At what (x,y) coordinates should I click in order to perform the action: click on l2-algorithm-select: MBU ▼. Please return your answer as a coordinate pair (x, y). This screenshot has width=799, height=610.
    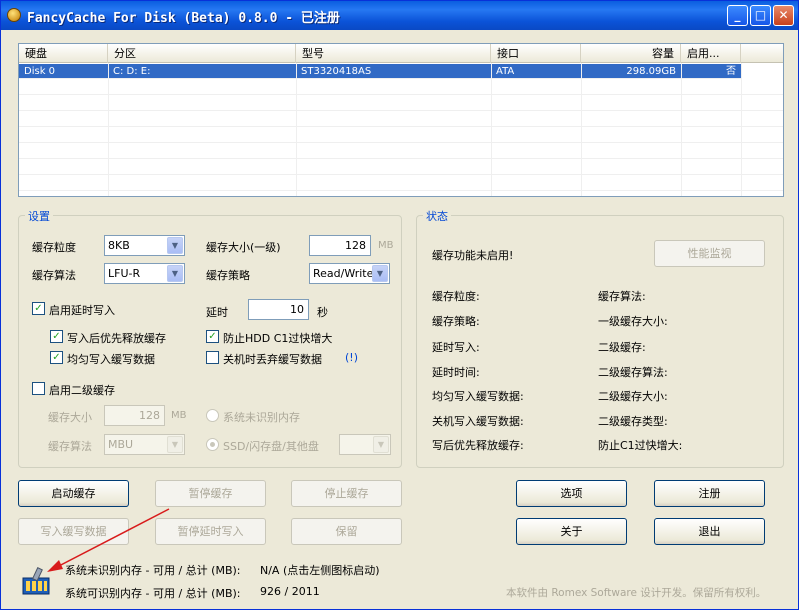
    Looking at the image, I should click on (144, 444).